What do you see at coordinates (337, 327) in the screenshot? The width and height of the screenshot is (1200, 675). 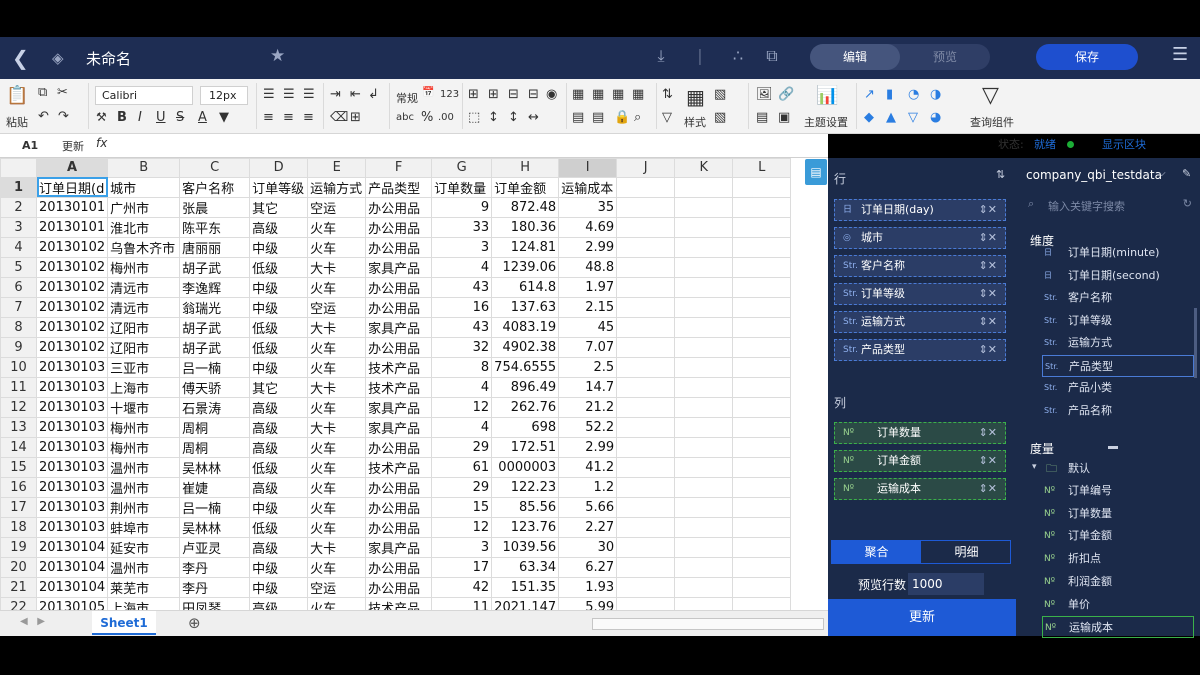 I see `cell: 大卡` at bounding box center [337, 327].